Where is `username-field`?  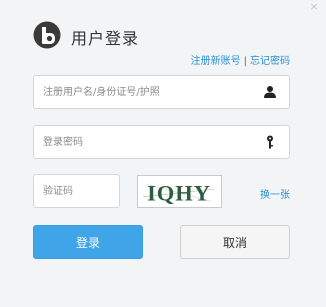
username-field is located at coordinates (161, 92).